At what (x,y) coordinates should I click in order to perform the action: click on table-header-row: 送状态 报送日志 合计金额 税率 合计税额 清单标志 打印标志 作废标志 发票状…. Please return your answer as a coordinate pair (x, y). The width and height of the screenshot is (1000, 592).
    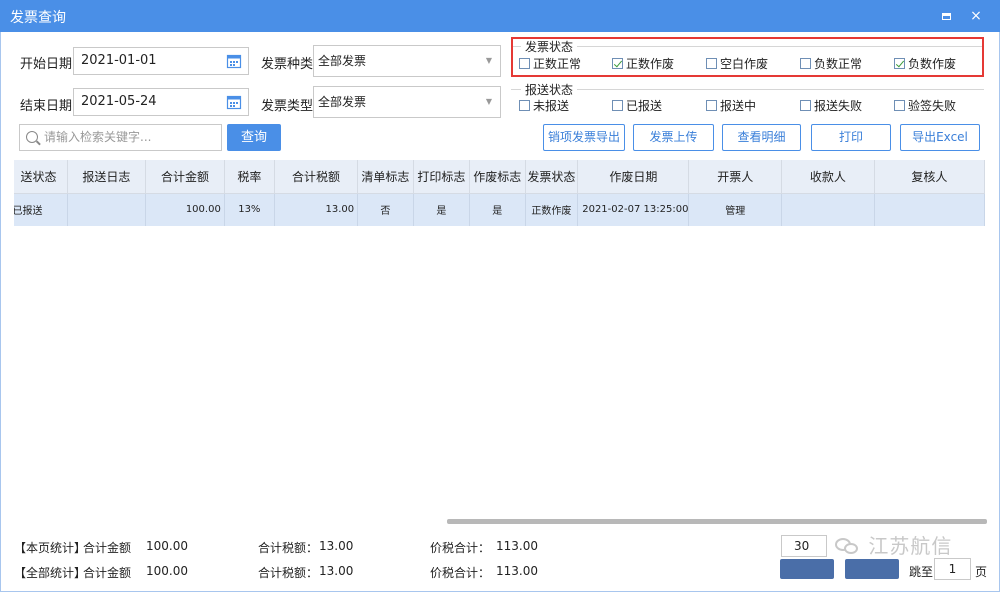
    Looking at the image, I should click on (500, 177).